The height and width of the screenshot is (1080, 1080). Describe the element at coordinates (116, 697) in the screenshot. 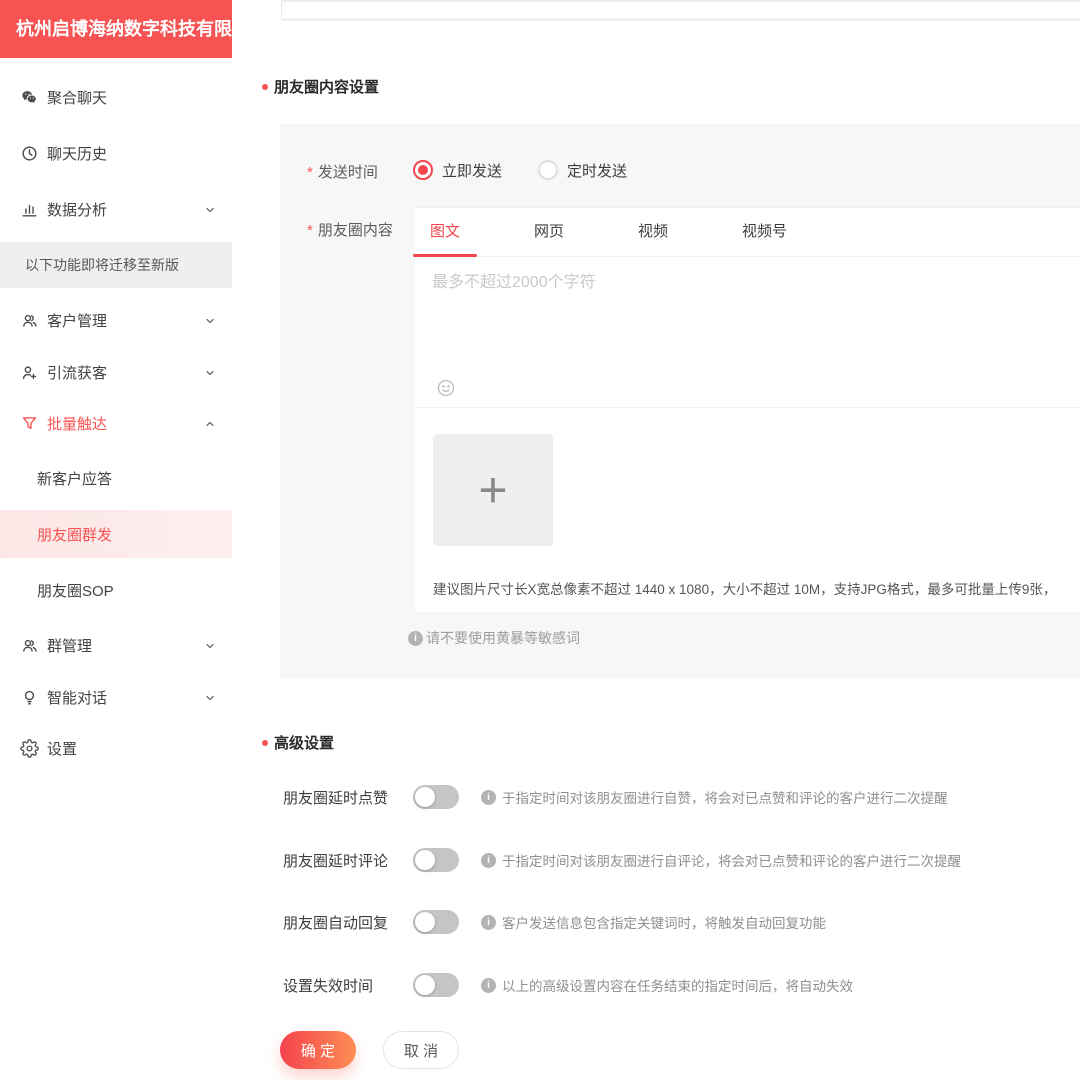

I see `sidebar-item-smart-dialogue: 智能对话` at that location.